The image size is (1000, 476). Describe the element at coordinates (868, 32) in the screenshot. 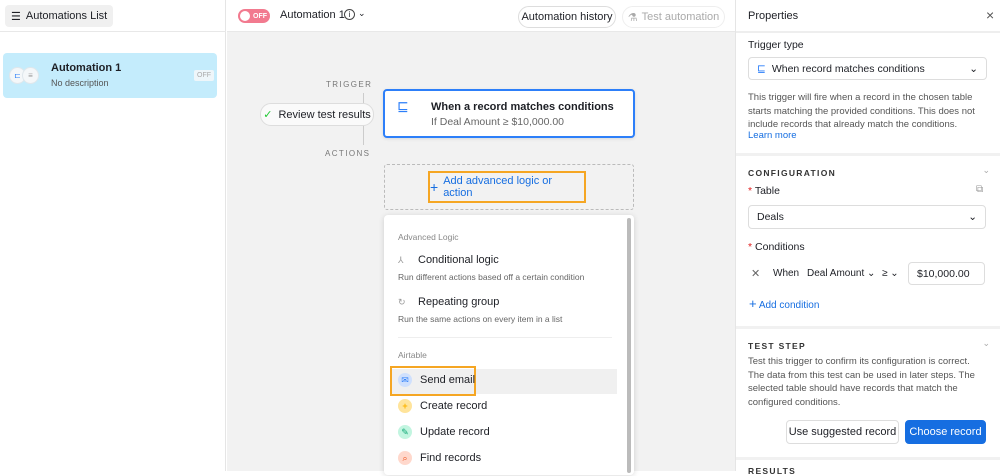

I see `header-divider` at that location.